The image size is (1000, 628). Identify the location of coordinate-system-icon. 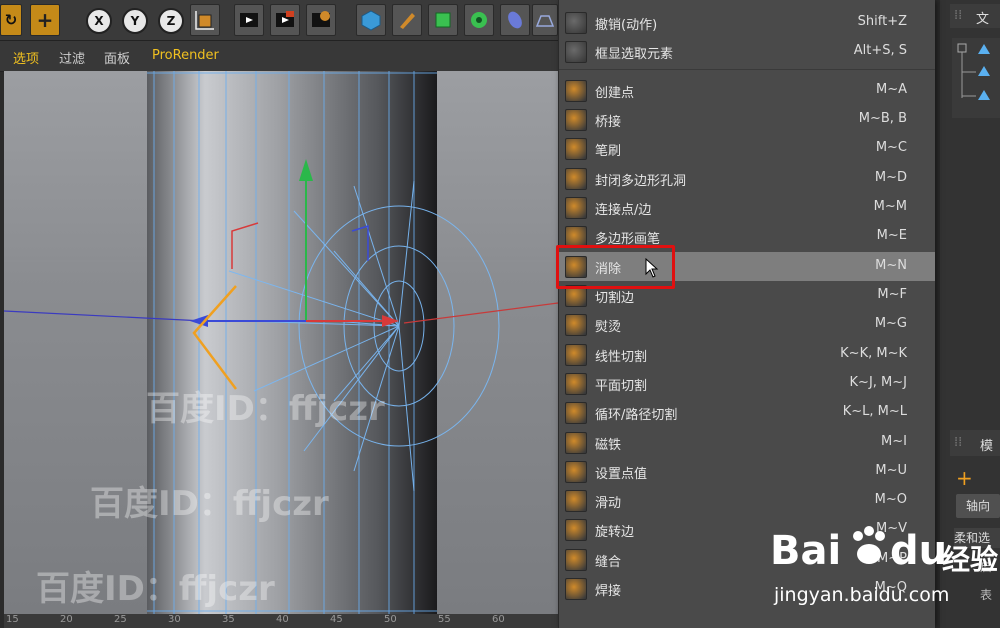
(205, 20).